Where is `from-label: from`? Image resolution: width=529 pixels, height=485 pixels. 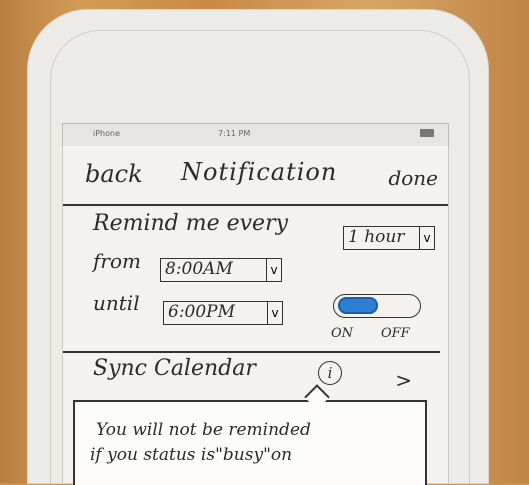
from-label: from is located at coordinates (117, 261).